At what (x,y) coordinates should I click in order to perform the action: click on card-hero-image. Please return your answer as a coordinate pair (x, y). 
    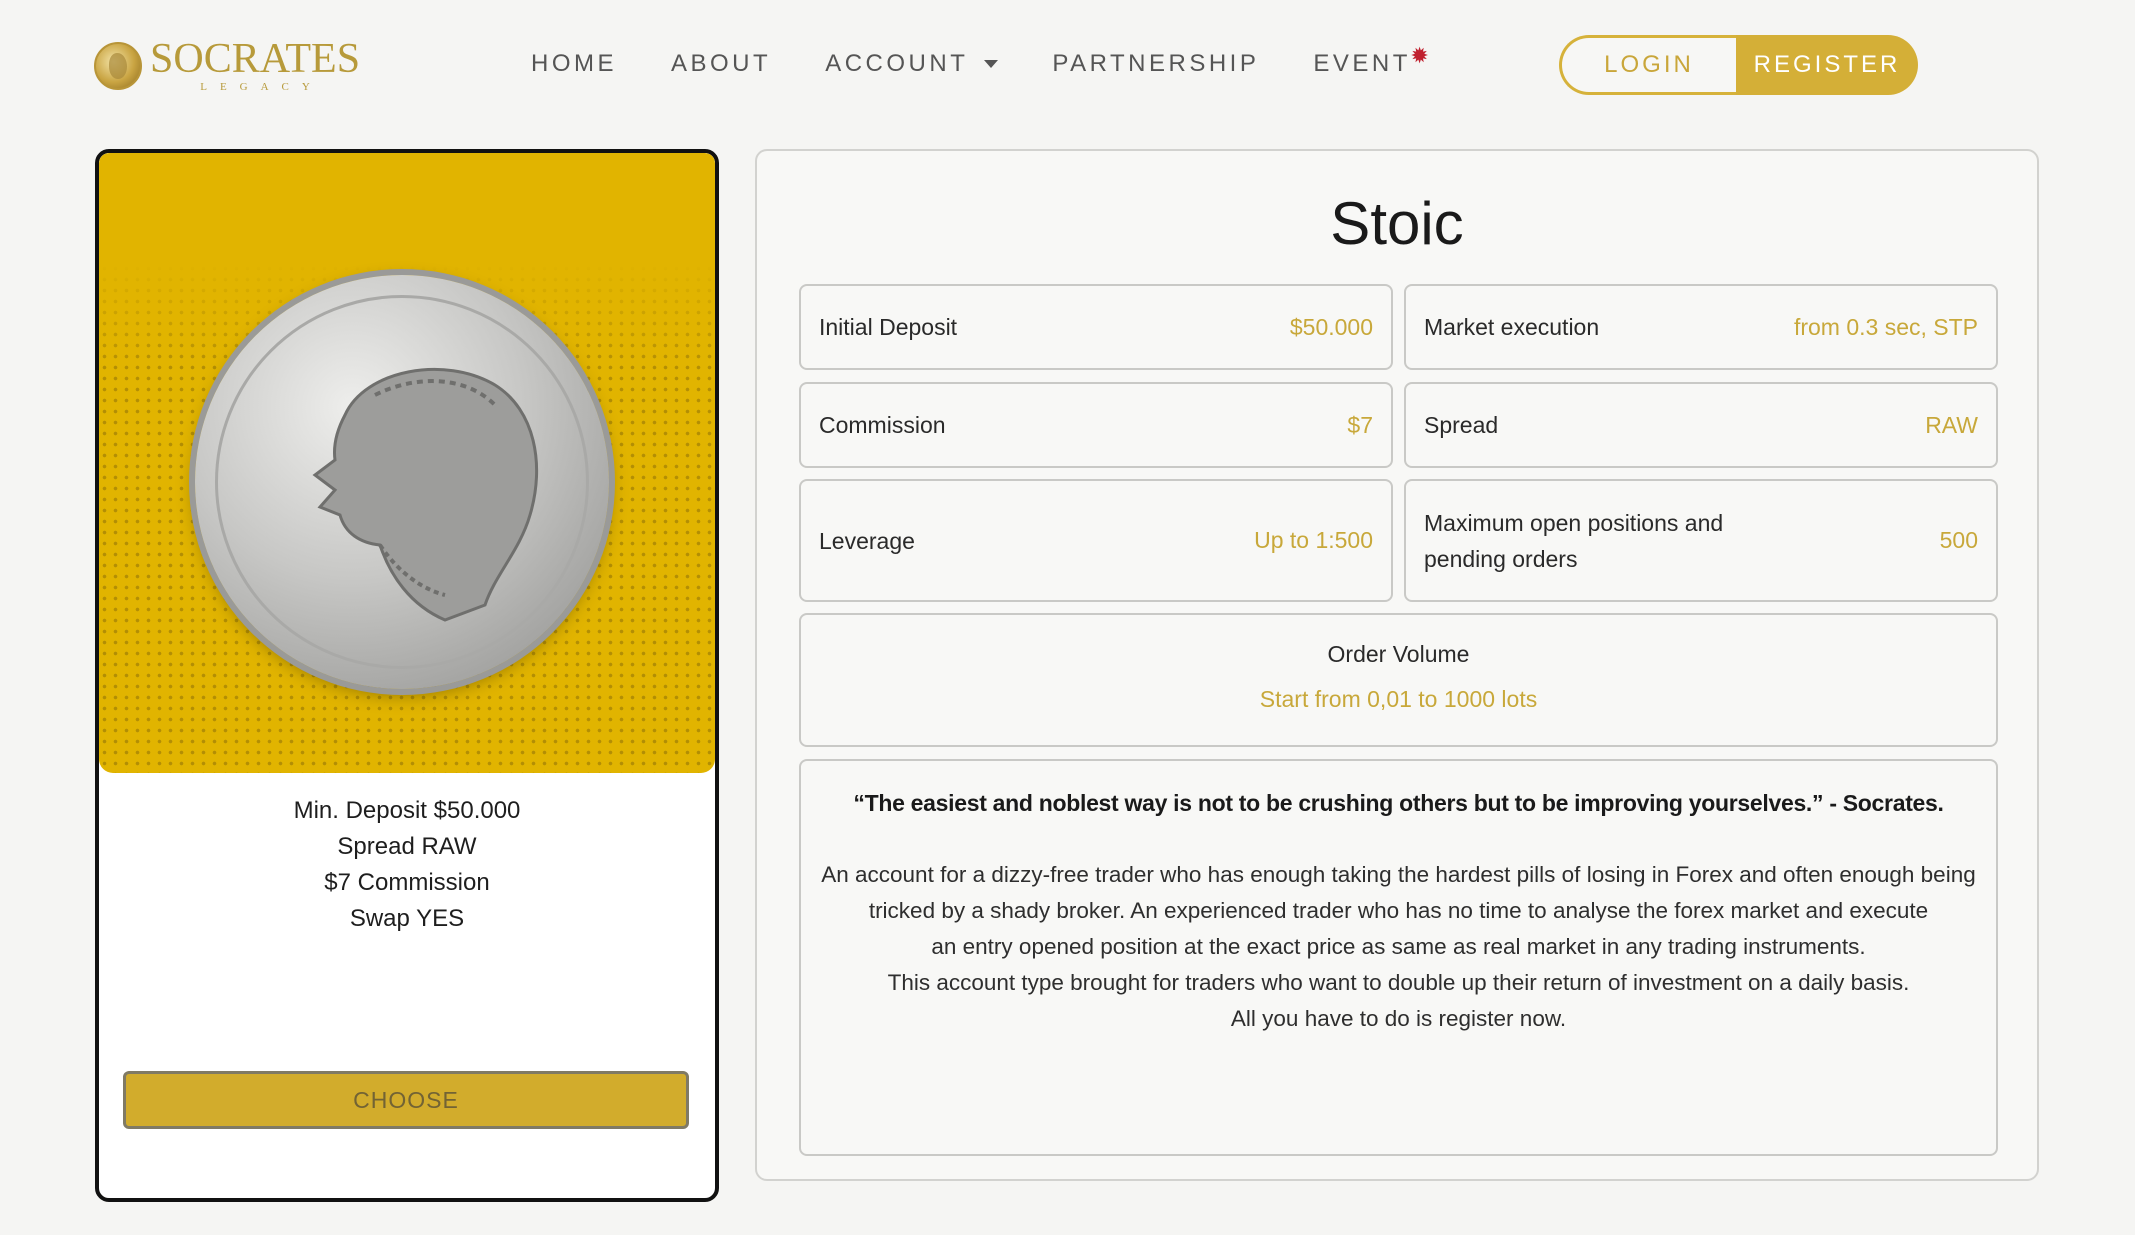
    Looking at the image, I should click on (407, 463).